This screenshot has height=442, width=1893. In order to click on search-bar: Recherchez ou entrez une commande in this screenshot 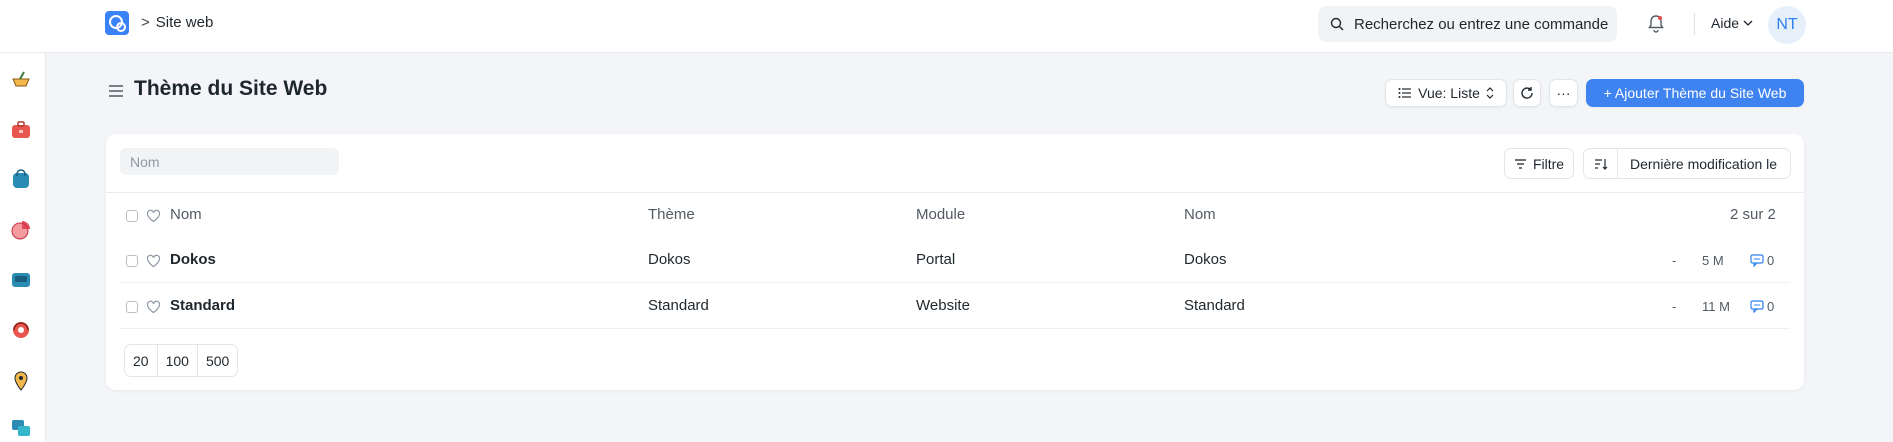, I will do `click(1467, 24)`.